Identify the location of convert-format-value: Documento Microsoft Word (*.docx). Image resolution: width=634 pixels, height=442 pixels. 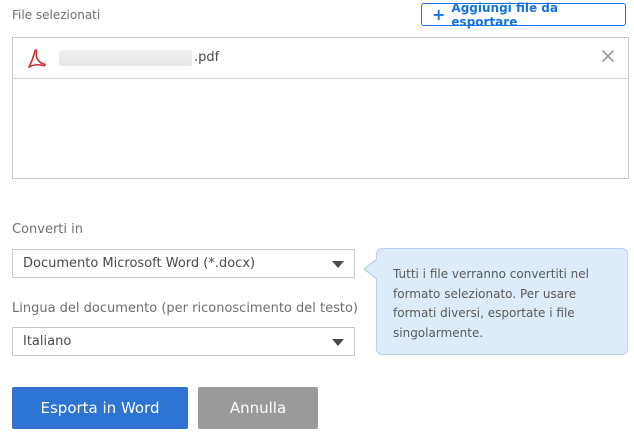
(139, 263).